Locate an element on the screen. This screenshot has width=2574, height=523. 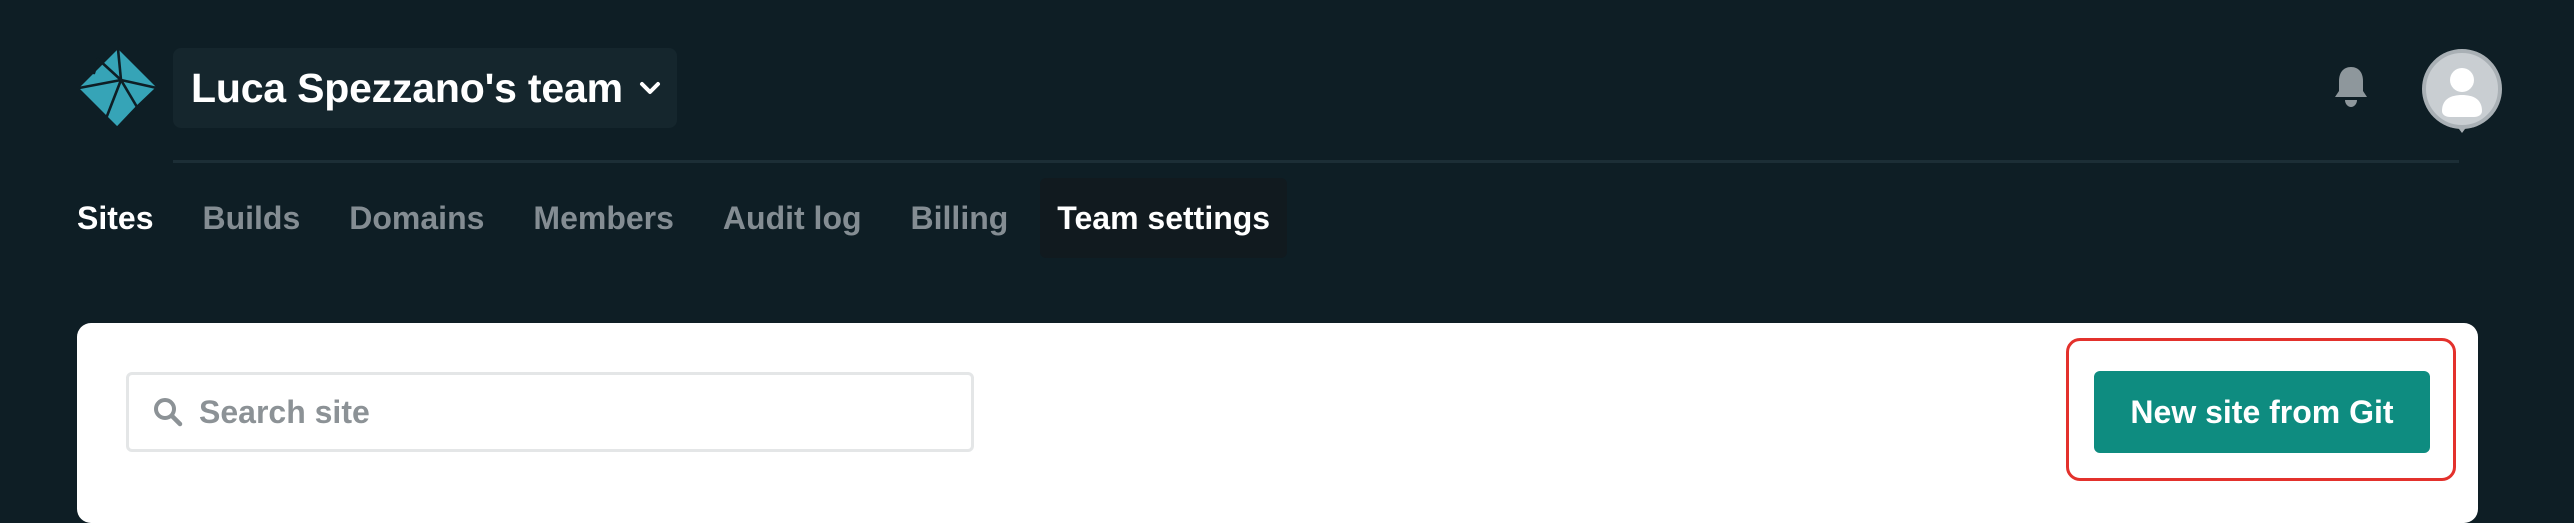
netlify-logo-icon is located at coordinates (118, 88).